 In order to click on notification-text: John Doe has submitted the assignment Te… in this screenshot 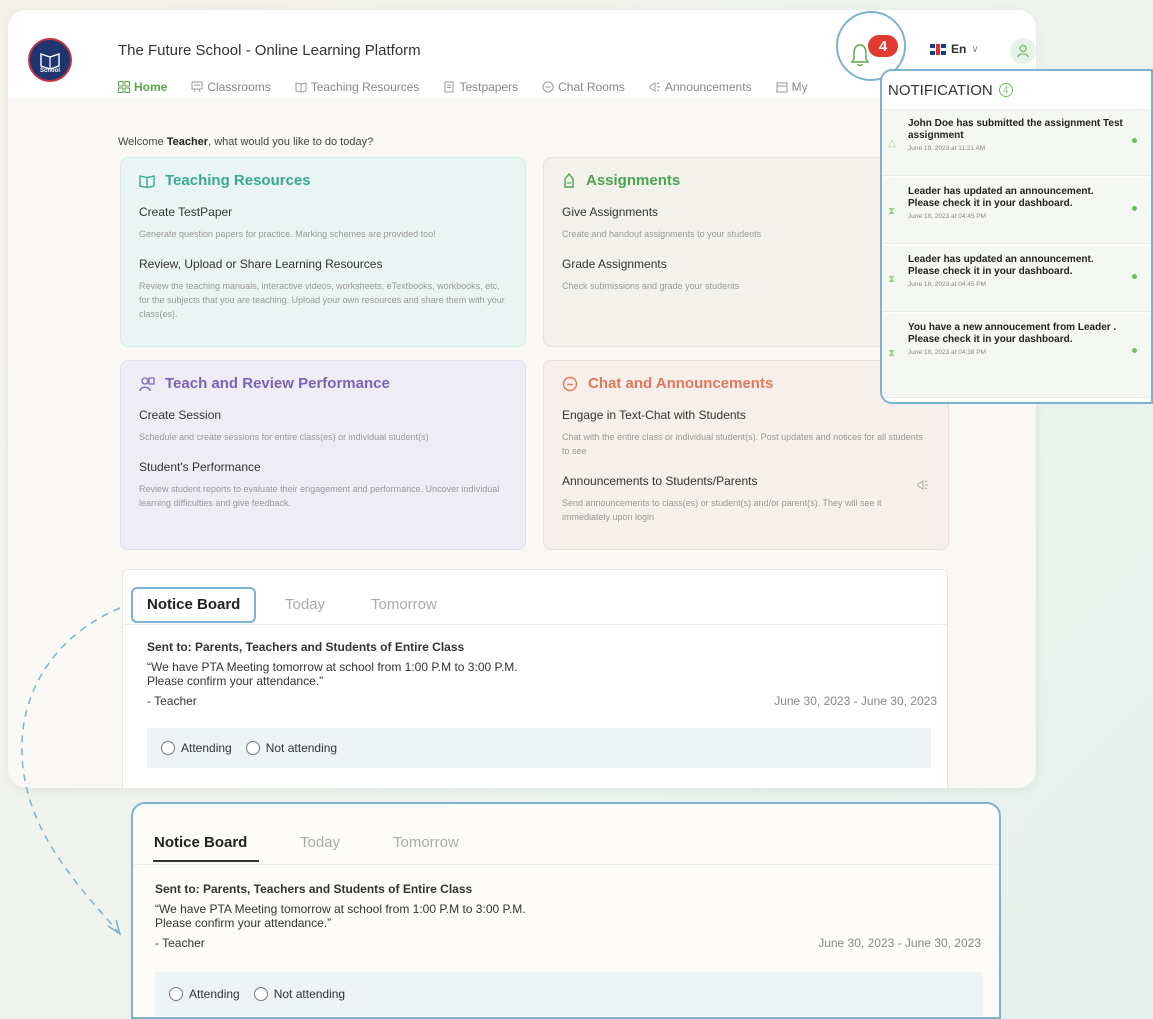, I will do `click(1015, 129)`.